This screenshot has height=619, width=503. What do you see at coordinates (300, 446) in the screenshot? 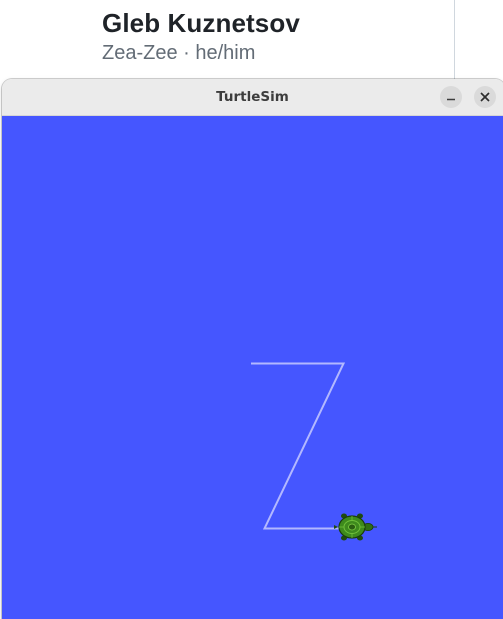
I see `turtle-trail` at bounding box center [300, 446].